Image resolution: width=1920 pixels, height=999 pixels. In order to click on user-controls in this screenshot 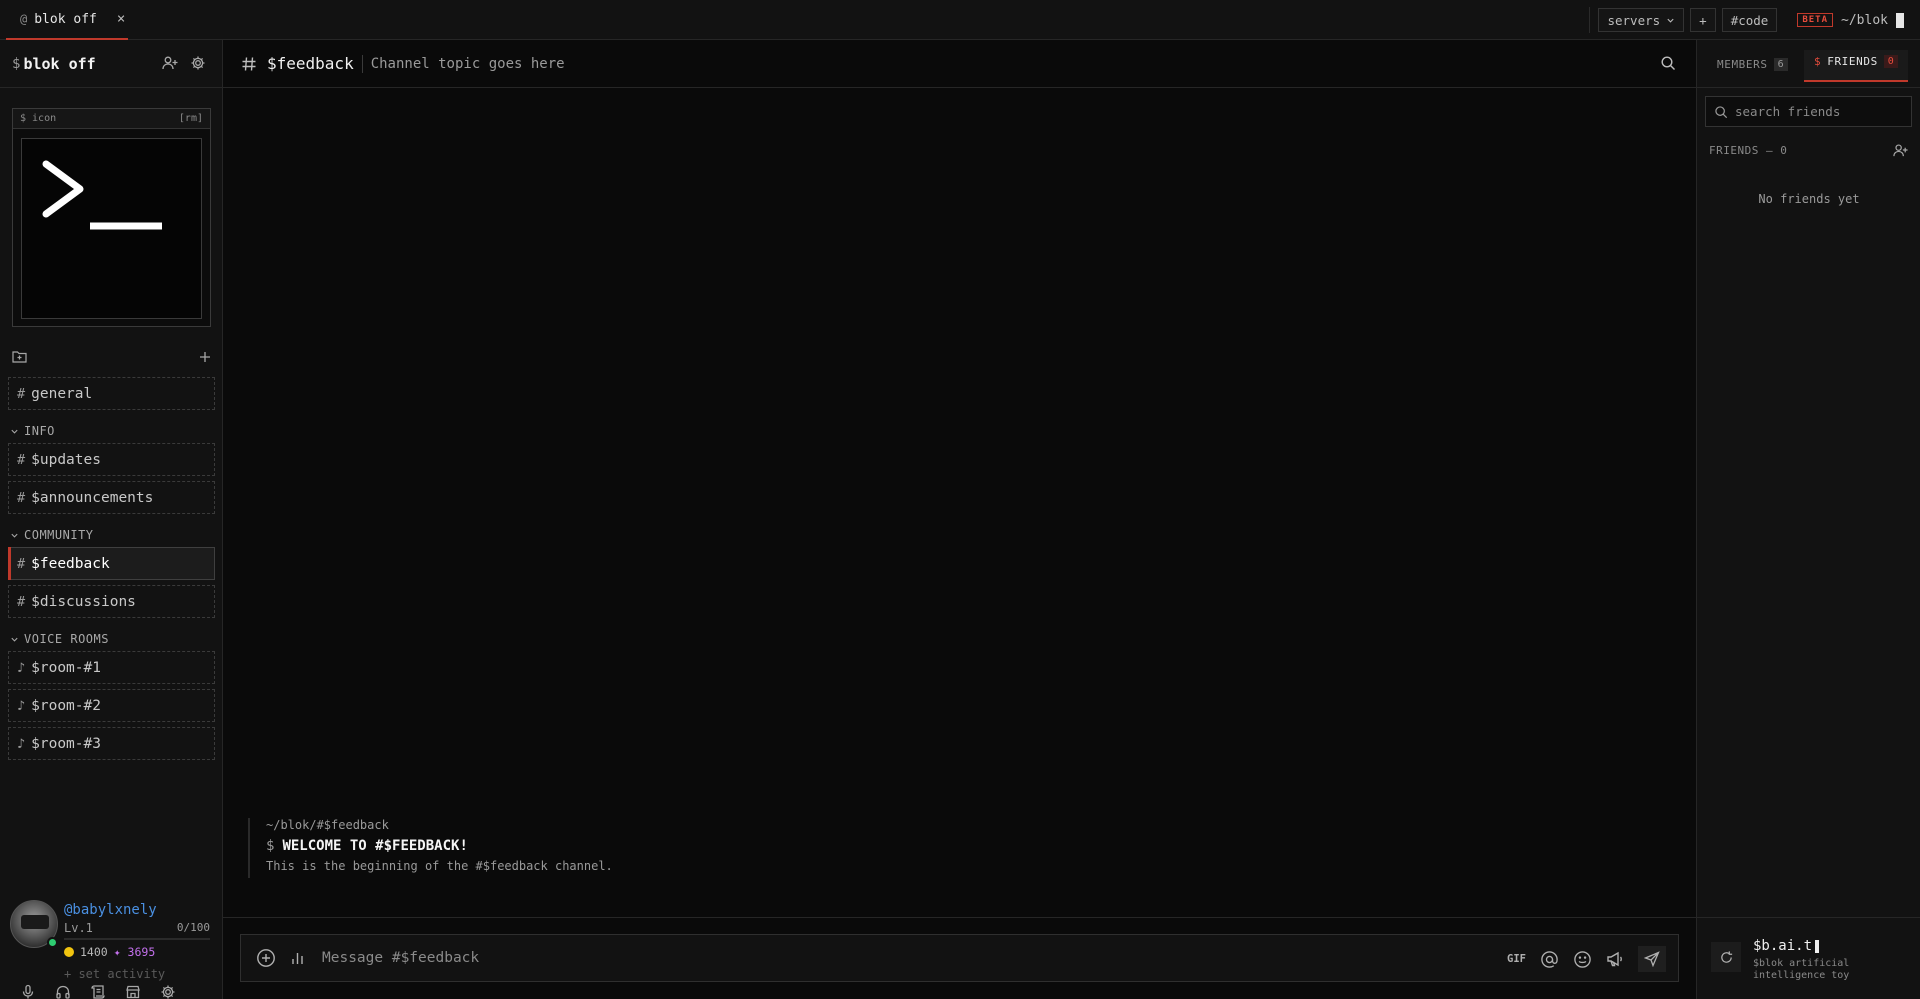, I will do `click(98, 991)`.